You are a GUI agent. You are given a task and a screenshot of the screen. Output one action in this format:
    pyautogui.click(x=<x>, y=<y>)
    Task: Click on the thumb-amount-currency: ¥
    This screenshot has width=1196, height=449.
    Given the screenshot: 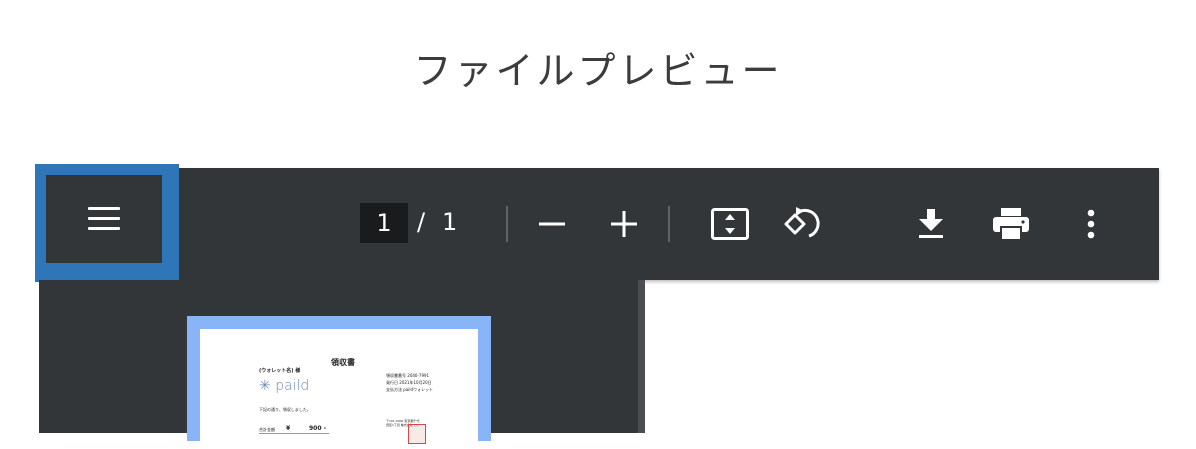 What is the action you would take?
    pyautogui.click(x=288, y=428)
    